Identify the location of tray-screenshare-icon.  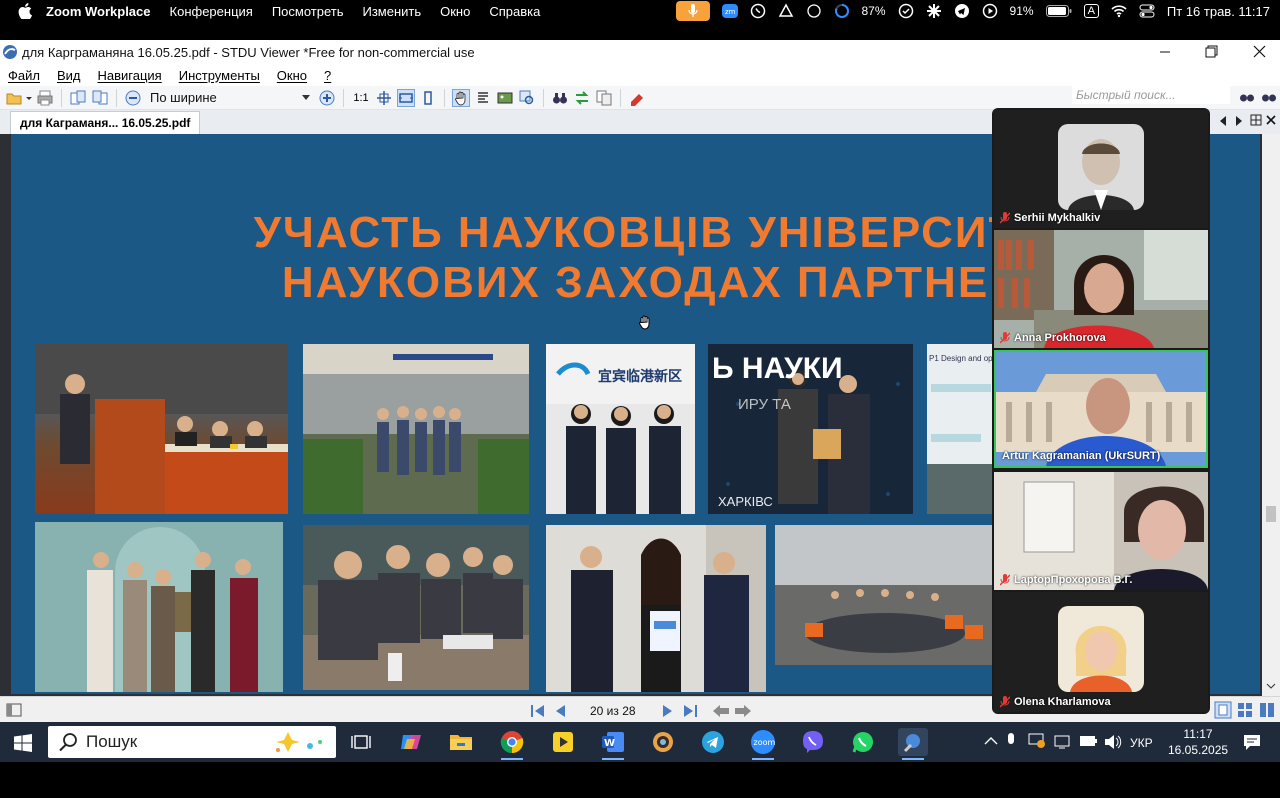
(1037, 742).